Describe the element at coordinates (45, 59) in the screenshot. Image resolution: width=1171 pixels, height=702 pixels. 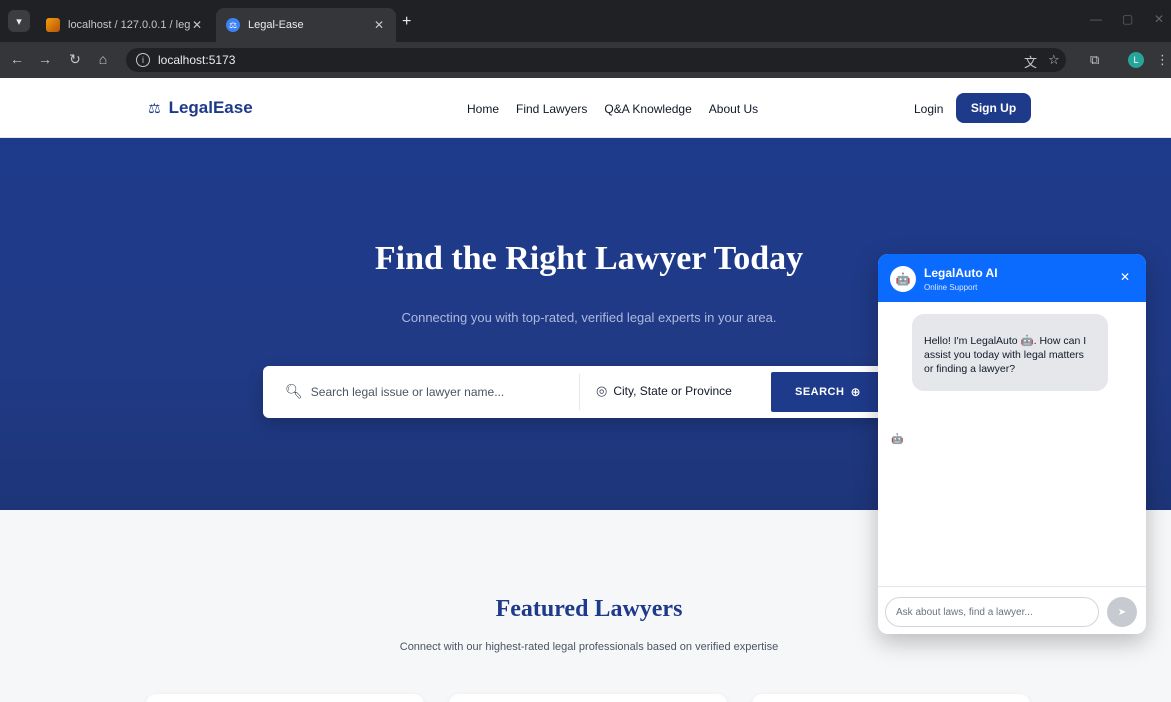
I see `forward-icon: →` at that location.